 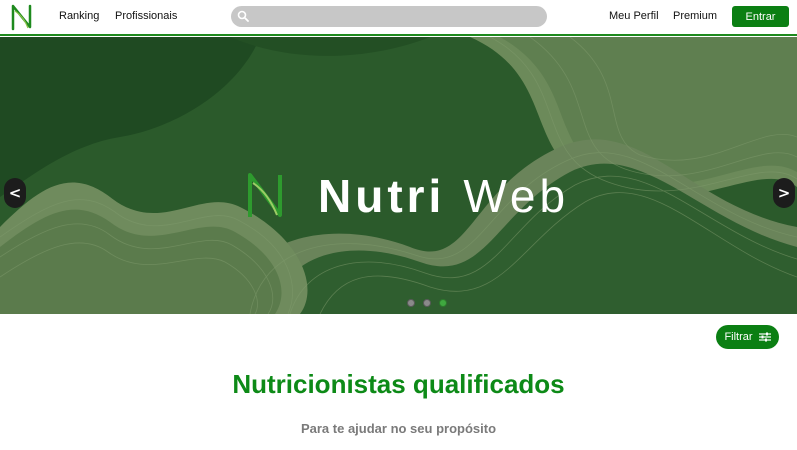 I want to click on sliders-icon, so click(x=764, y=337).